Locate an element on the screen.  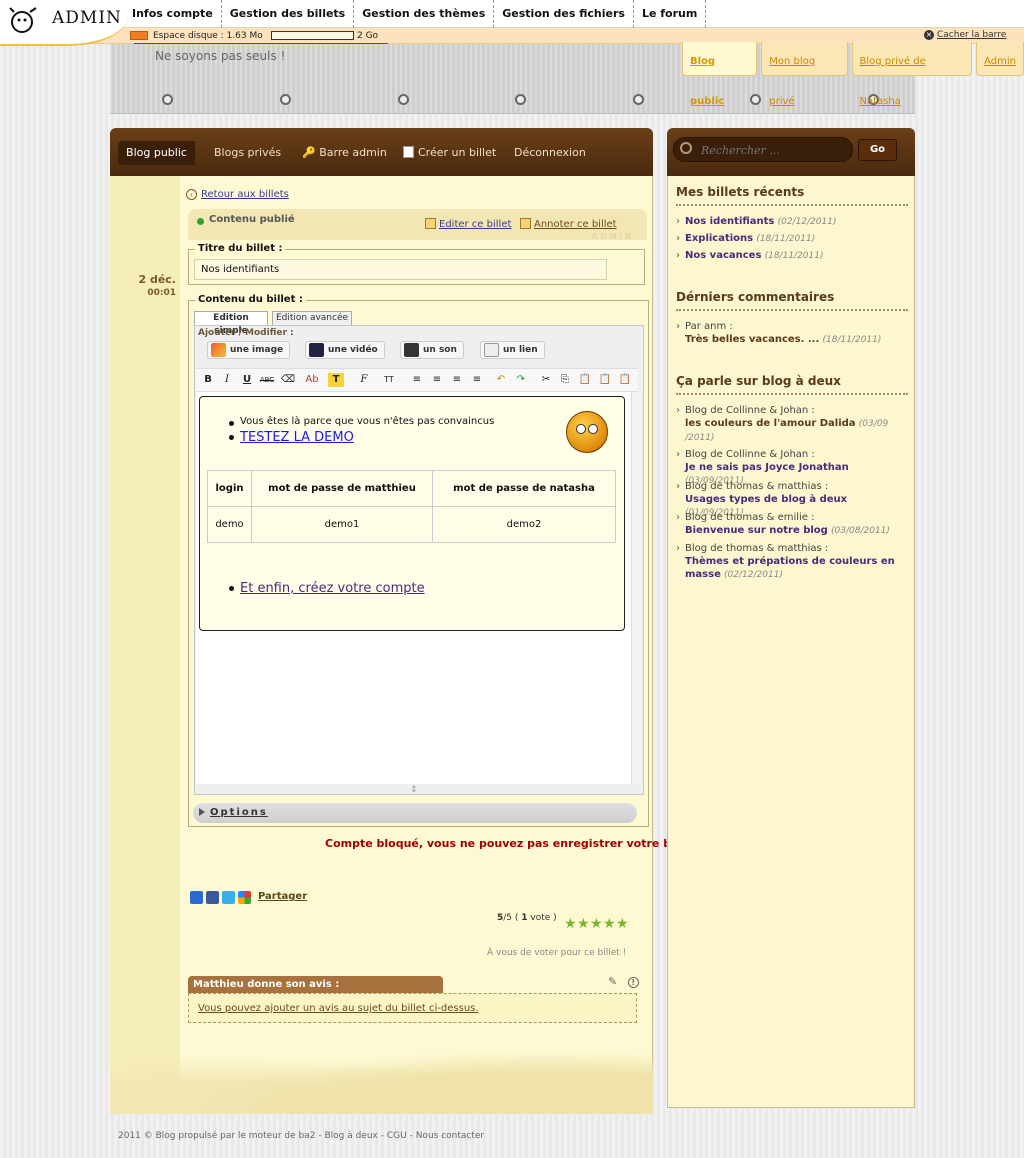
hide-bar-button: × Cacher la barre is located at coordinates (965, 35).